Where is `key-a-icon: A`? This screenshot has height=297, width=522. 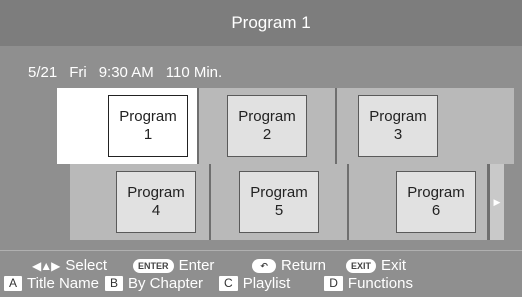
key-a-icon: A is located at coordinates (13, 283).